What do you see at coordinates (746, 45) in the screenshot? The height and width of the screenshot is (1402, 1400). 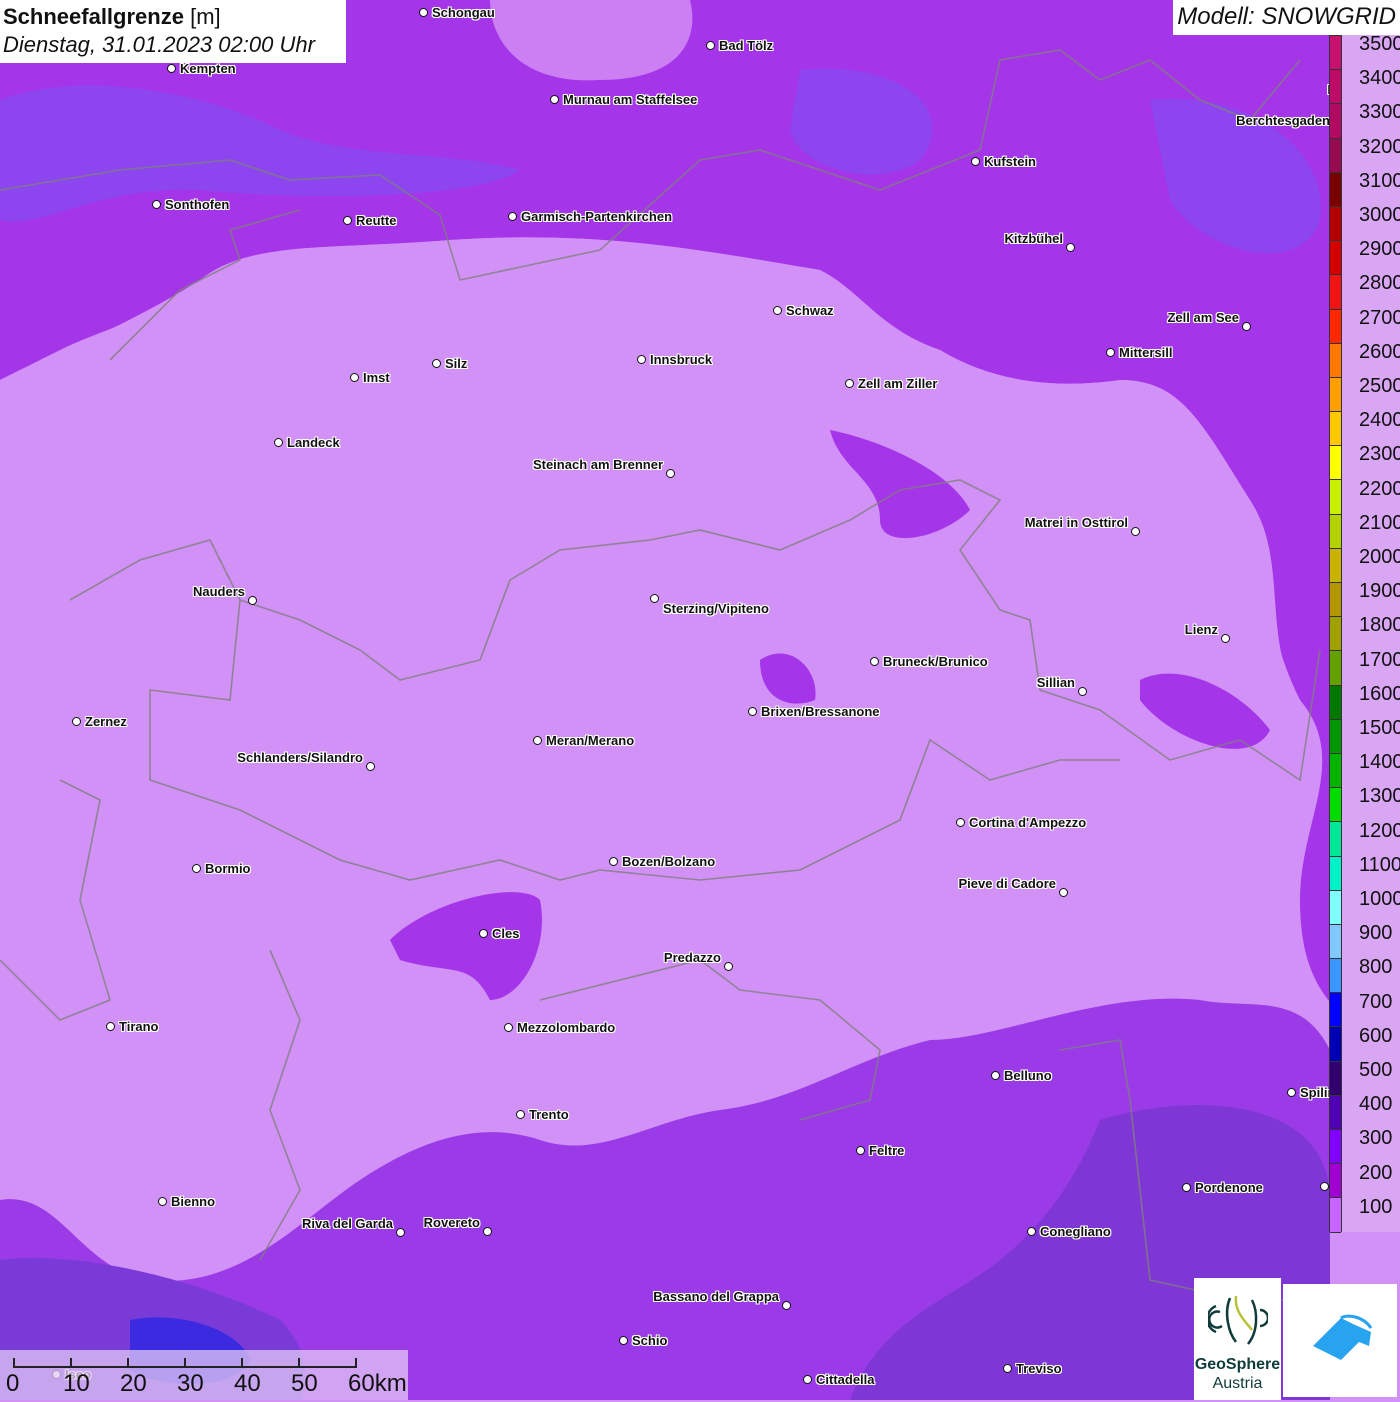 I see `city-label-bad-t-lz: Bad Tölz` at bounding box center [746, 45].